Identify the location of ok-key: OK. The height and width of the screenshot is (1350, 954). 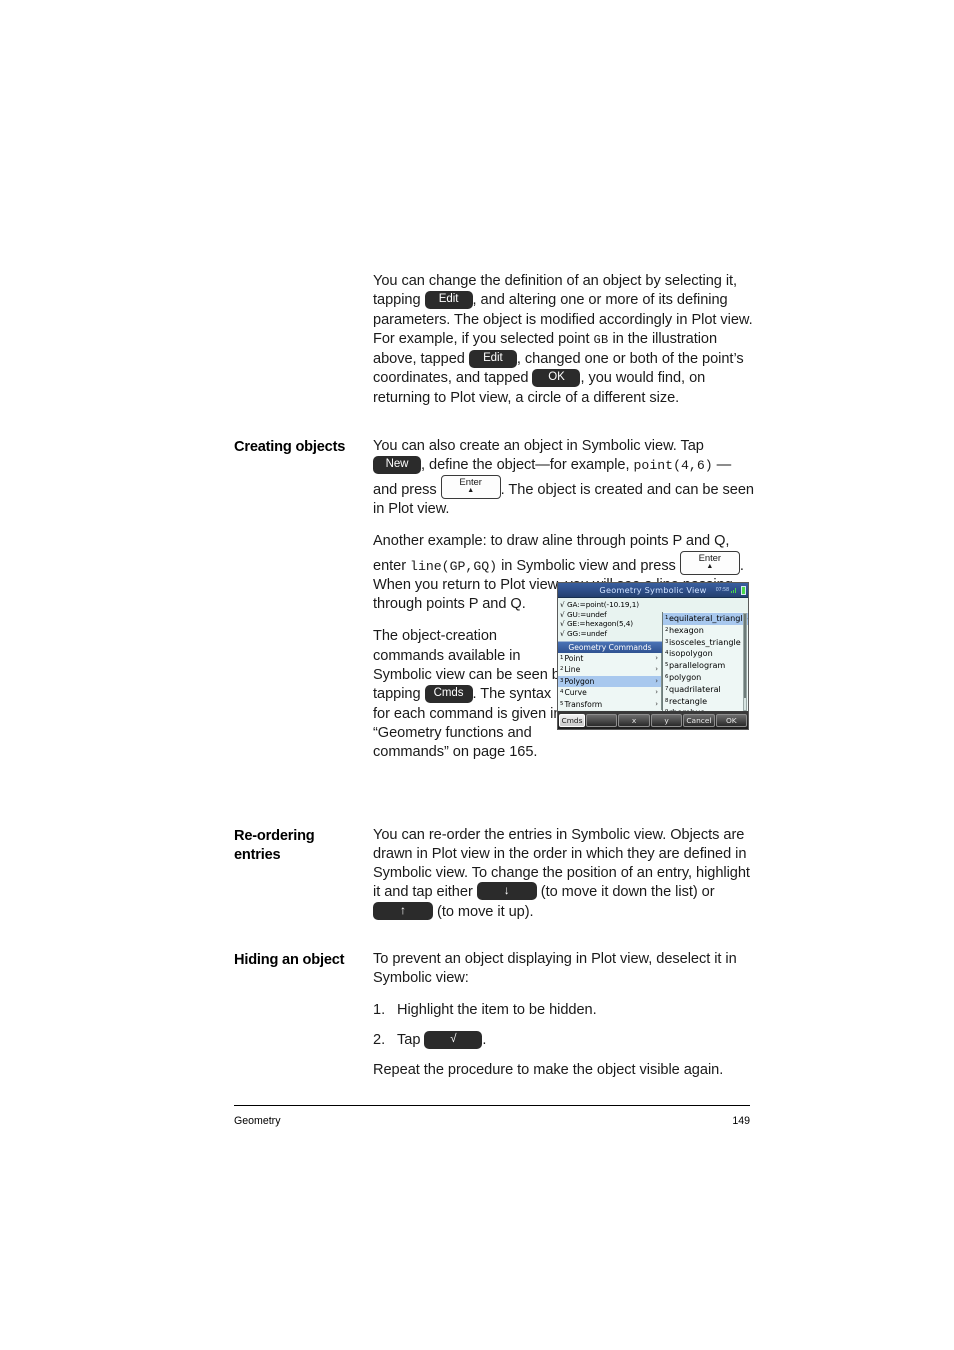
(556, 378).